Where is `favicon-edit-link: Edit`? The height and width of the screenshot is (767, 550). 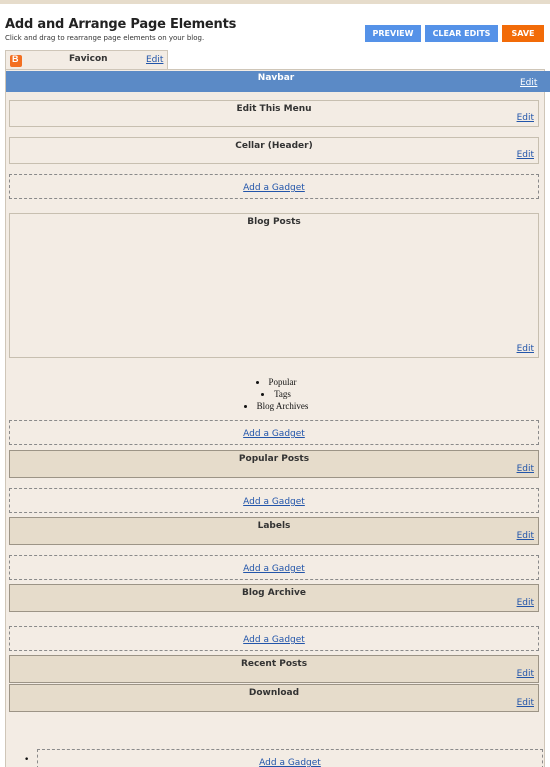
favicon-edit-link: Edit is located at coordinates (154, 60).